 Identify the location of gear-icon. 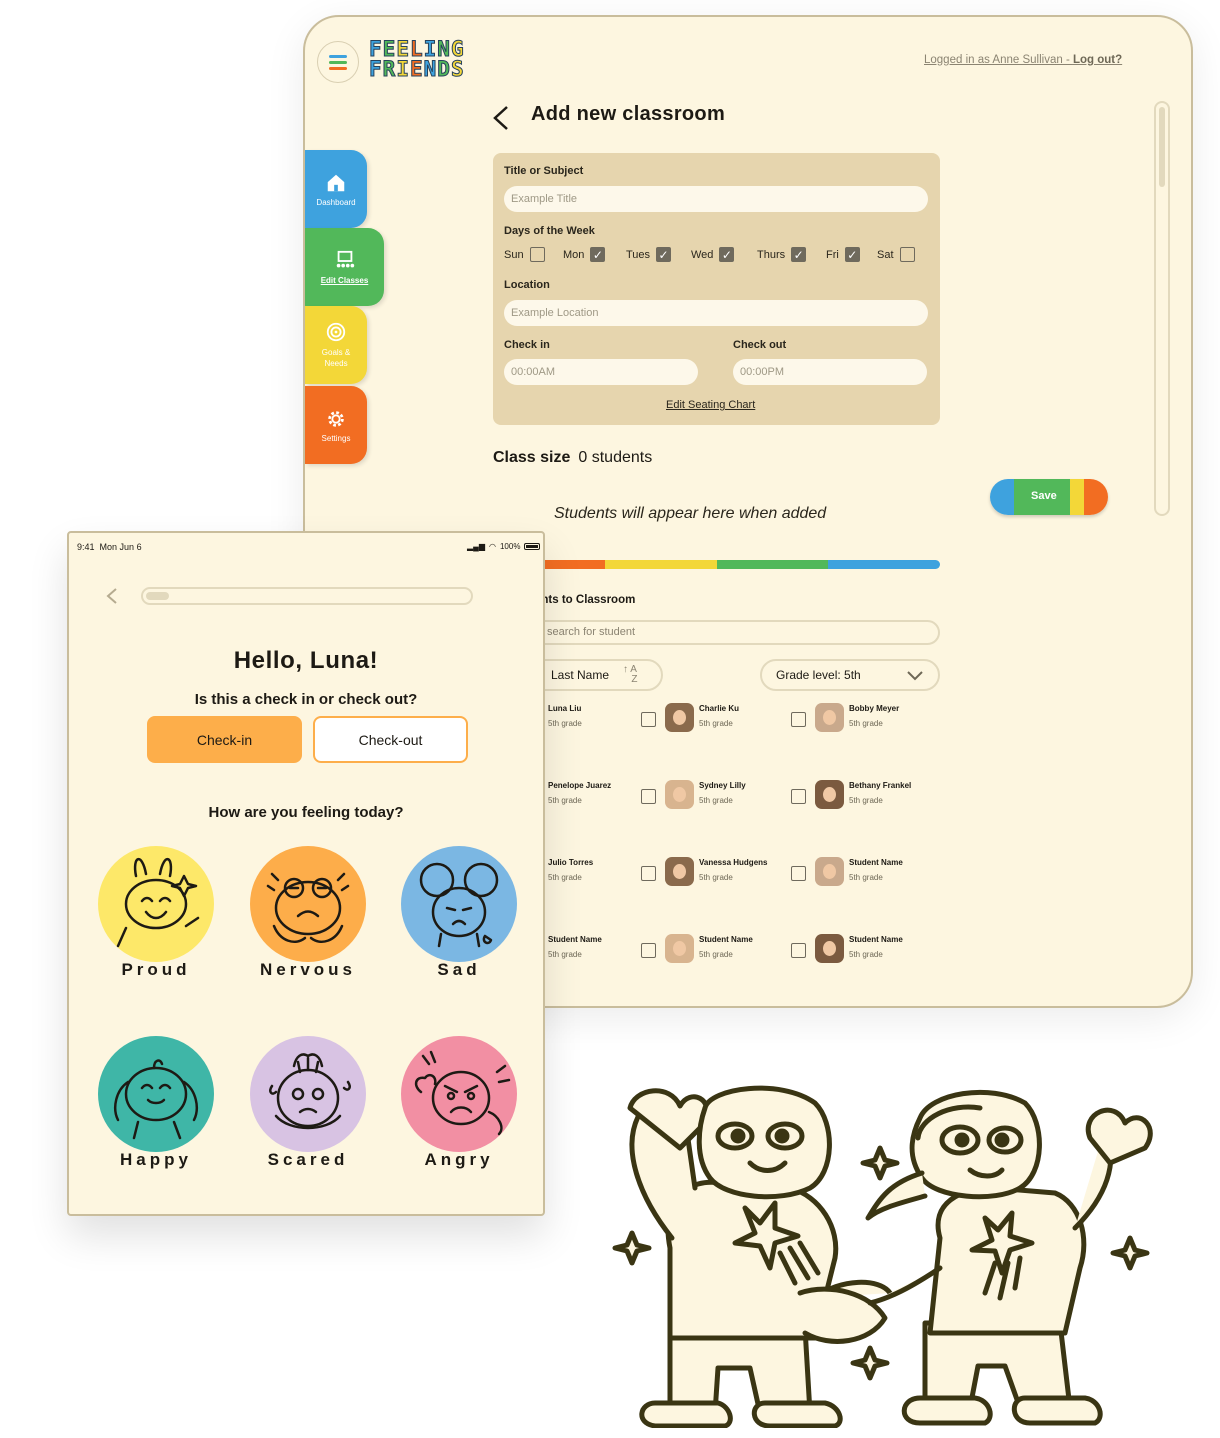
(336, 418).